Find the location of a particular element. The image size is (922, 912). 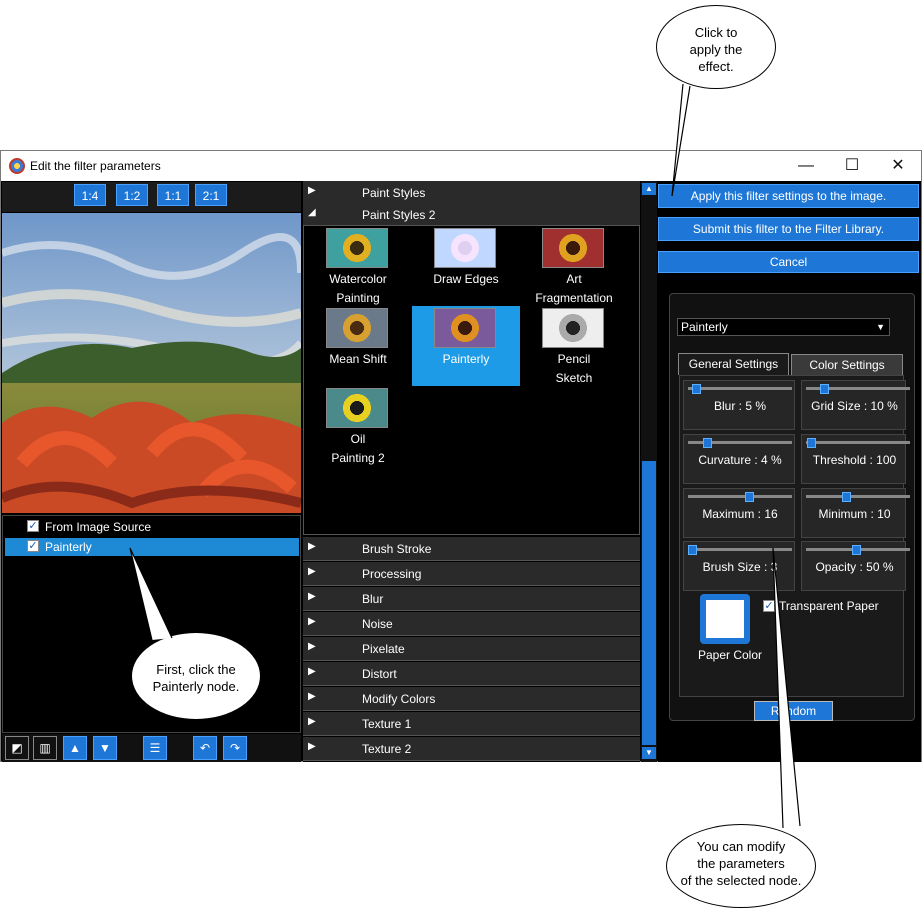

category-label: Blur is located at coordinates (373, 599).